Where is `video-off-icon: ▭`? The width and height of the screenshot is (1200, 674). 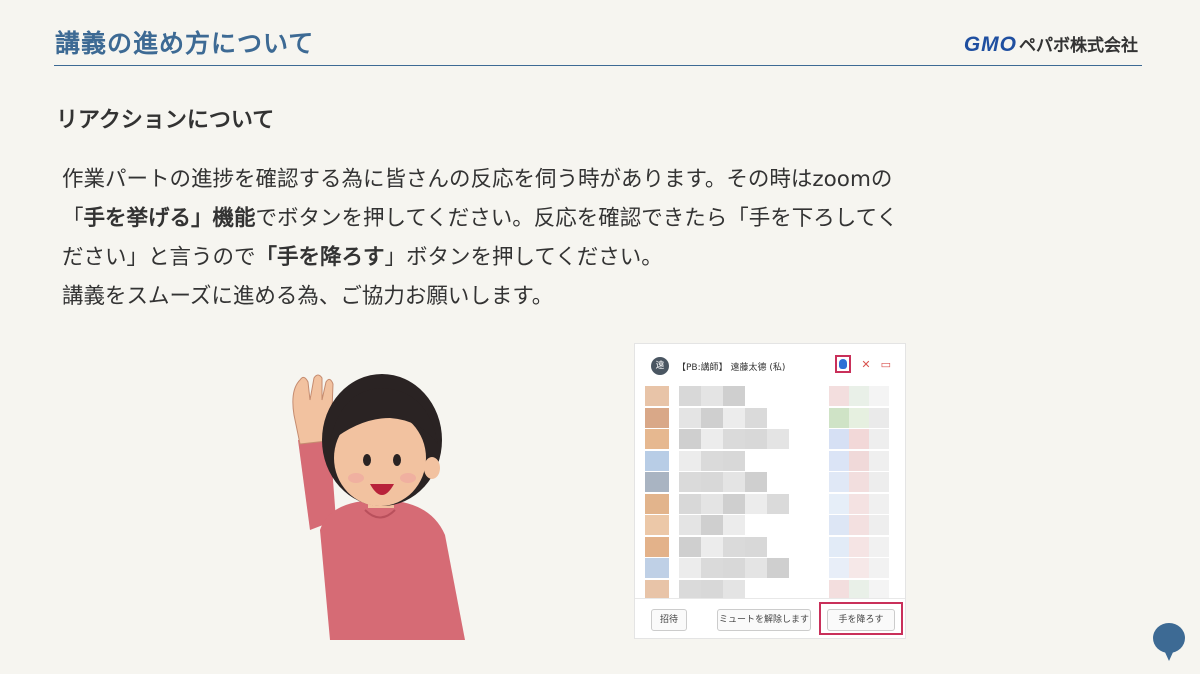
video-off-icon: ▭ is located at coordinates (886, 364).